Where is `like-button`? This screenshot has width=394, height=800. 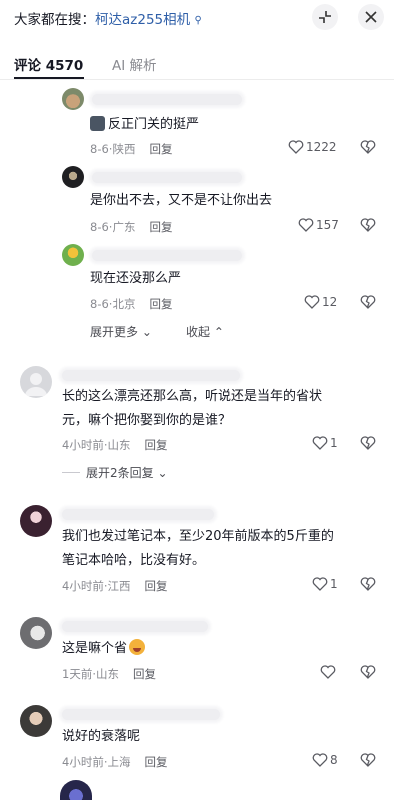
like-button is located at coordinates (329, 672).